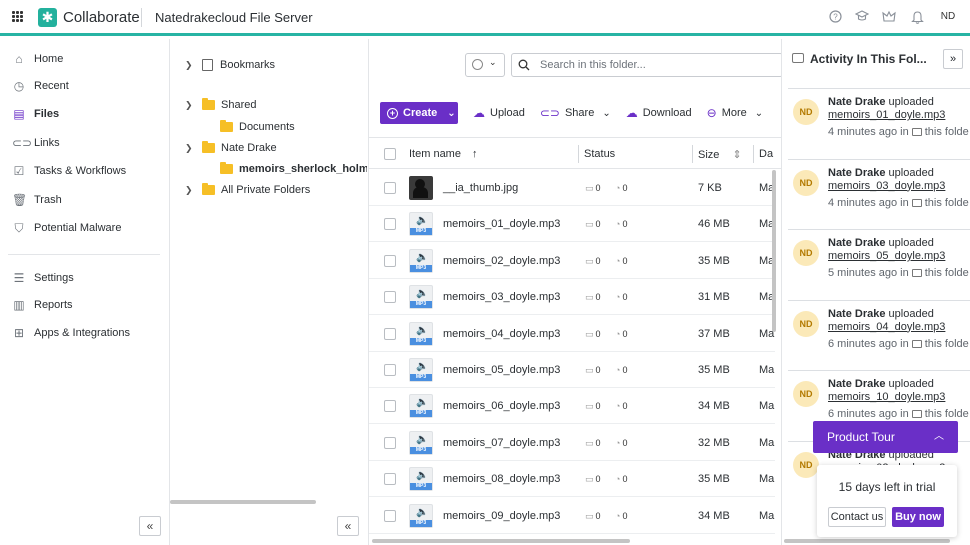  I want to click on file-name: memoirs_09_doyle.mp3, so click(501, 516).